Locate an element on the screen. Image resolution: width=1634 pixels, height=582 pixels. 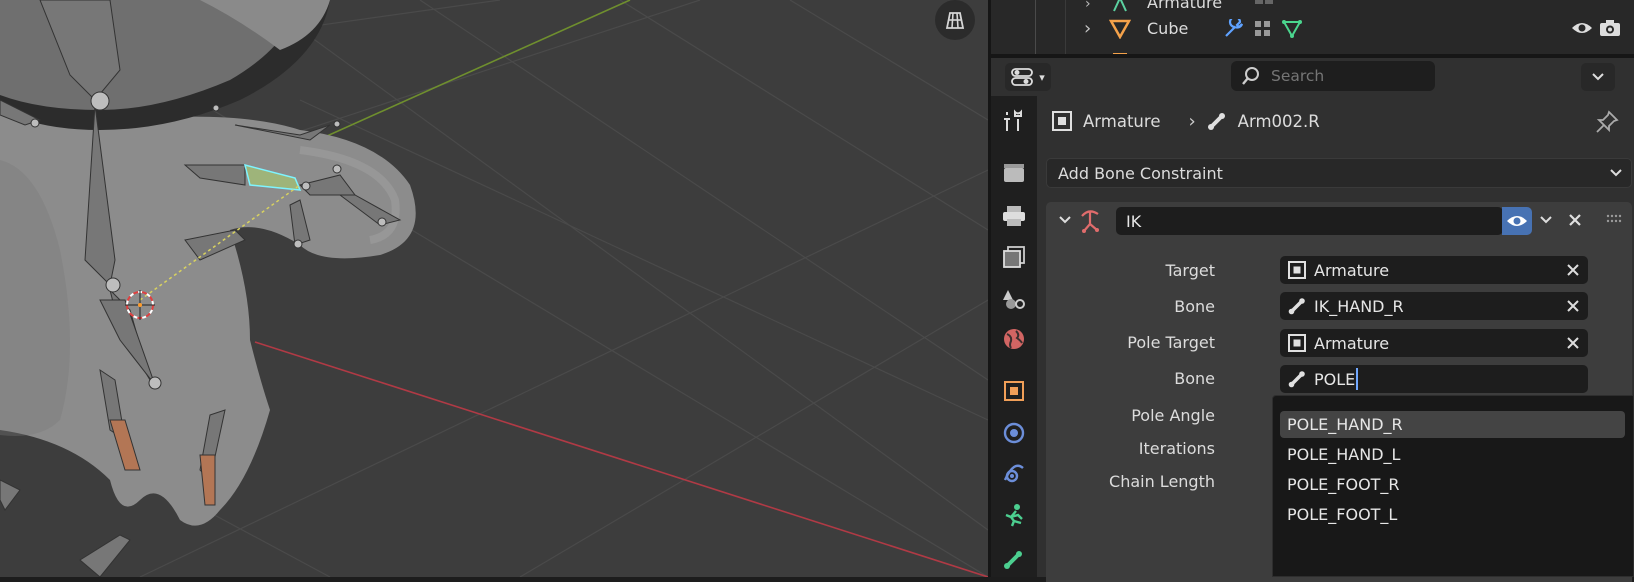
outliner-row-cube: › Cube is located at coordinates (1312, 29).